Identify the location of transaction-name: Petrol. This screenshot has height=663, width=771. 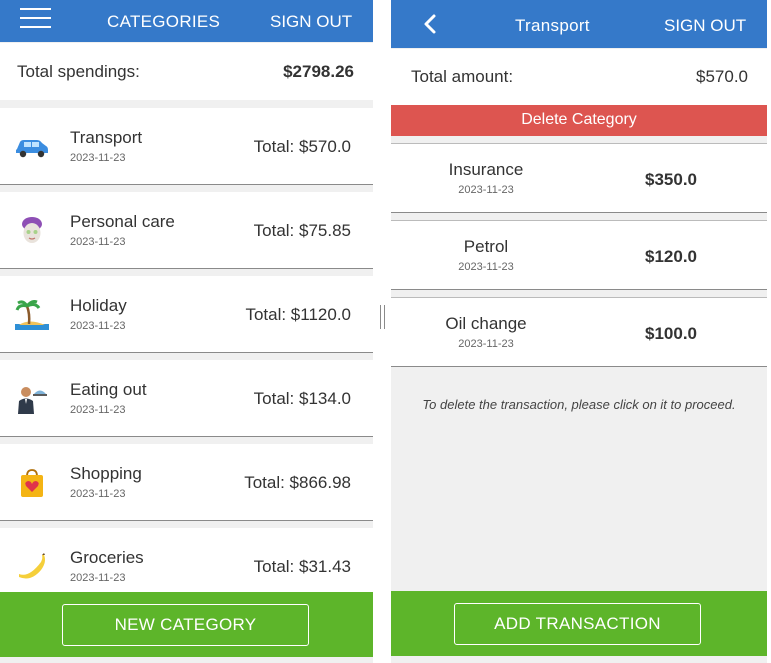
(486, 246).